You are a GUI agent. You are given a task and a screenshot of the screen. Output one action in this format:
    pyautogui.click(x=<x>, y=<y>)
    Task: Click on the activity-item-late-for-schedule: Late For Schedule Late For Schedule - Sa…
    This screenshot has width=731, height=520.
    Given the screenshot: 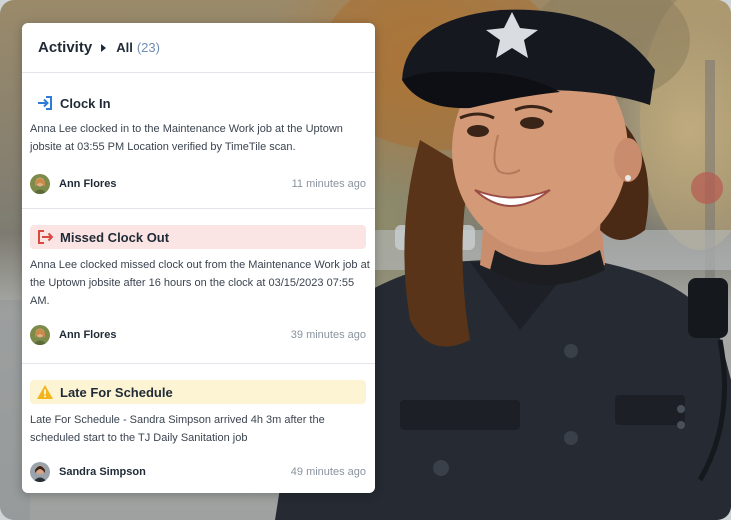 What is the action you would take?
    pyautogui.click(x=198, y=428)
    